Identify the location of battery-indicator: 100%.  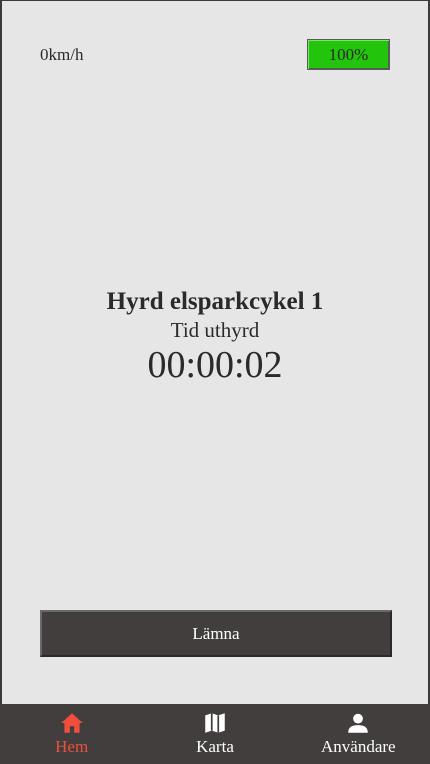
(348, 54).